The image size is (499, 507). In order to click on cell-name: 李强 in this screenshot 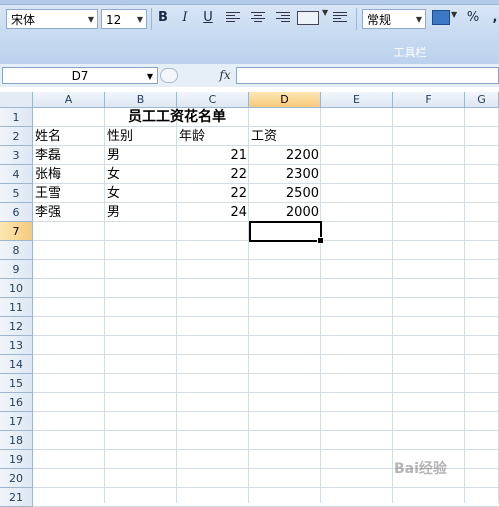, I will do `click(69, 212)`.